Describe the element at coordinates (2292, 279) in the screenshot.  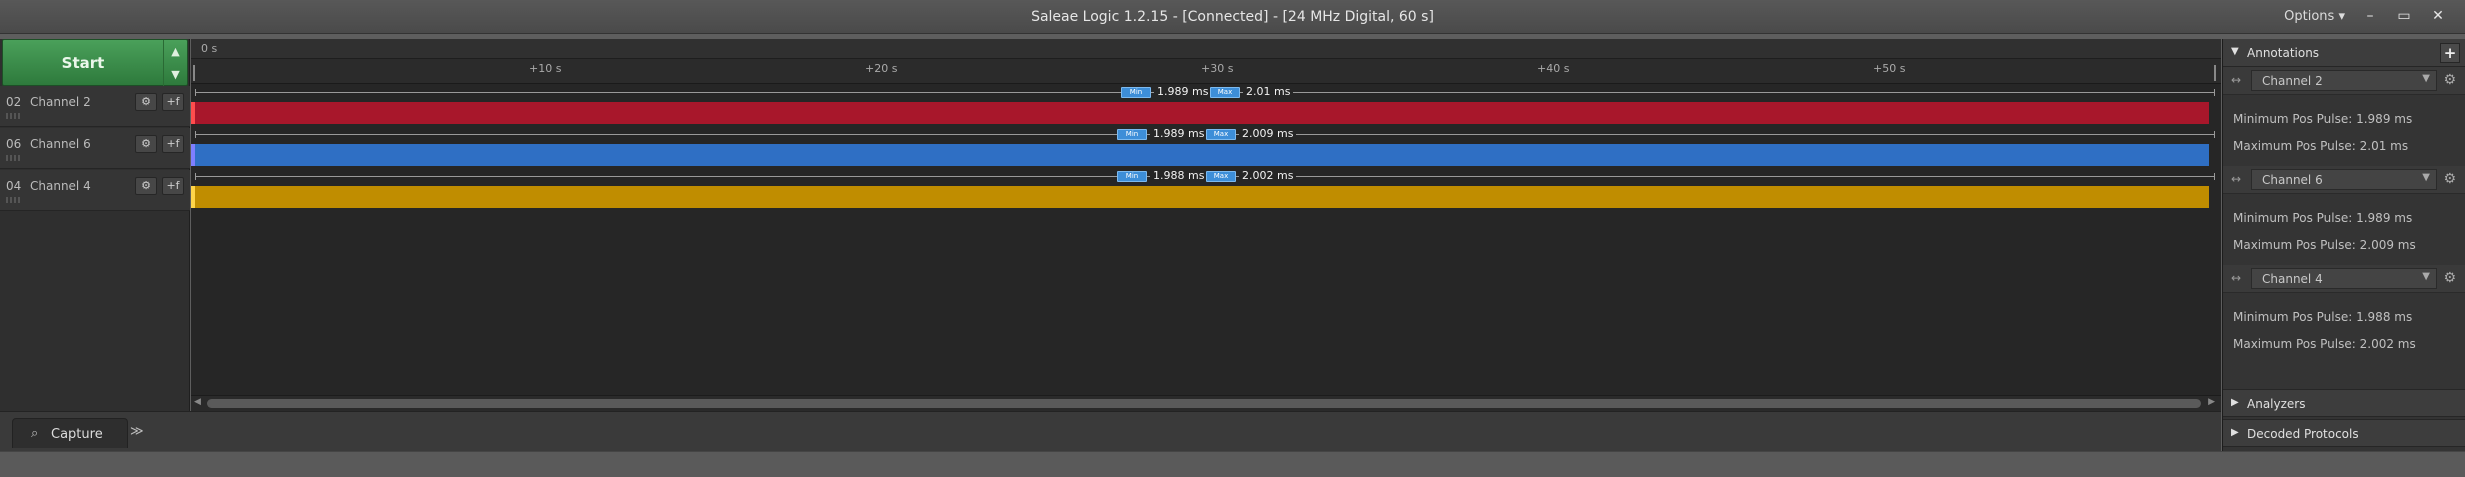
I see `annotation-channel: Channel 4` at that location.